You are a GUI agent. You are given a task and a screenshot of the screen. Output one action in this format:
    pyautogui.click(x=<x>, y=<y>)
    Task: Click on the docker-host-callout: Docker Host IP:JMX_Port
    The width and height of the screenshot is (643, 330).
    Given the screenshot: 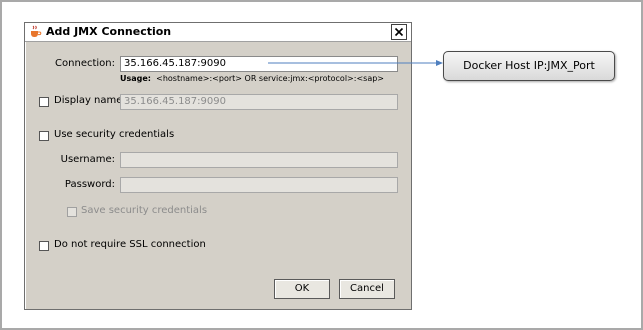 What is the action you would take?
    pyautogui.click(x=529, y=66)
    